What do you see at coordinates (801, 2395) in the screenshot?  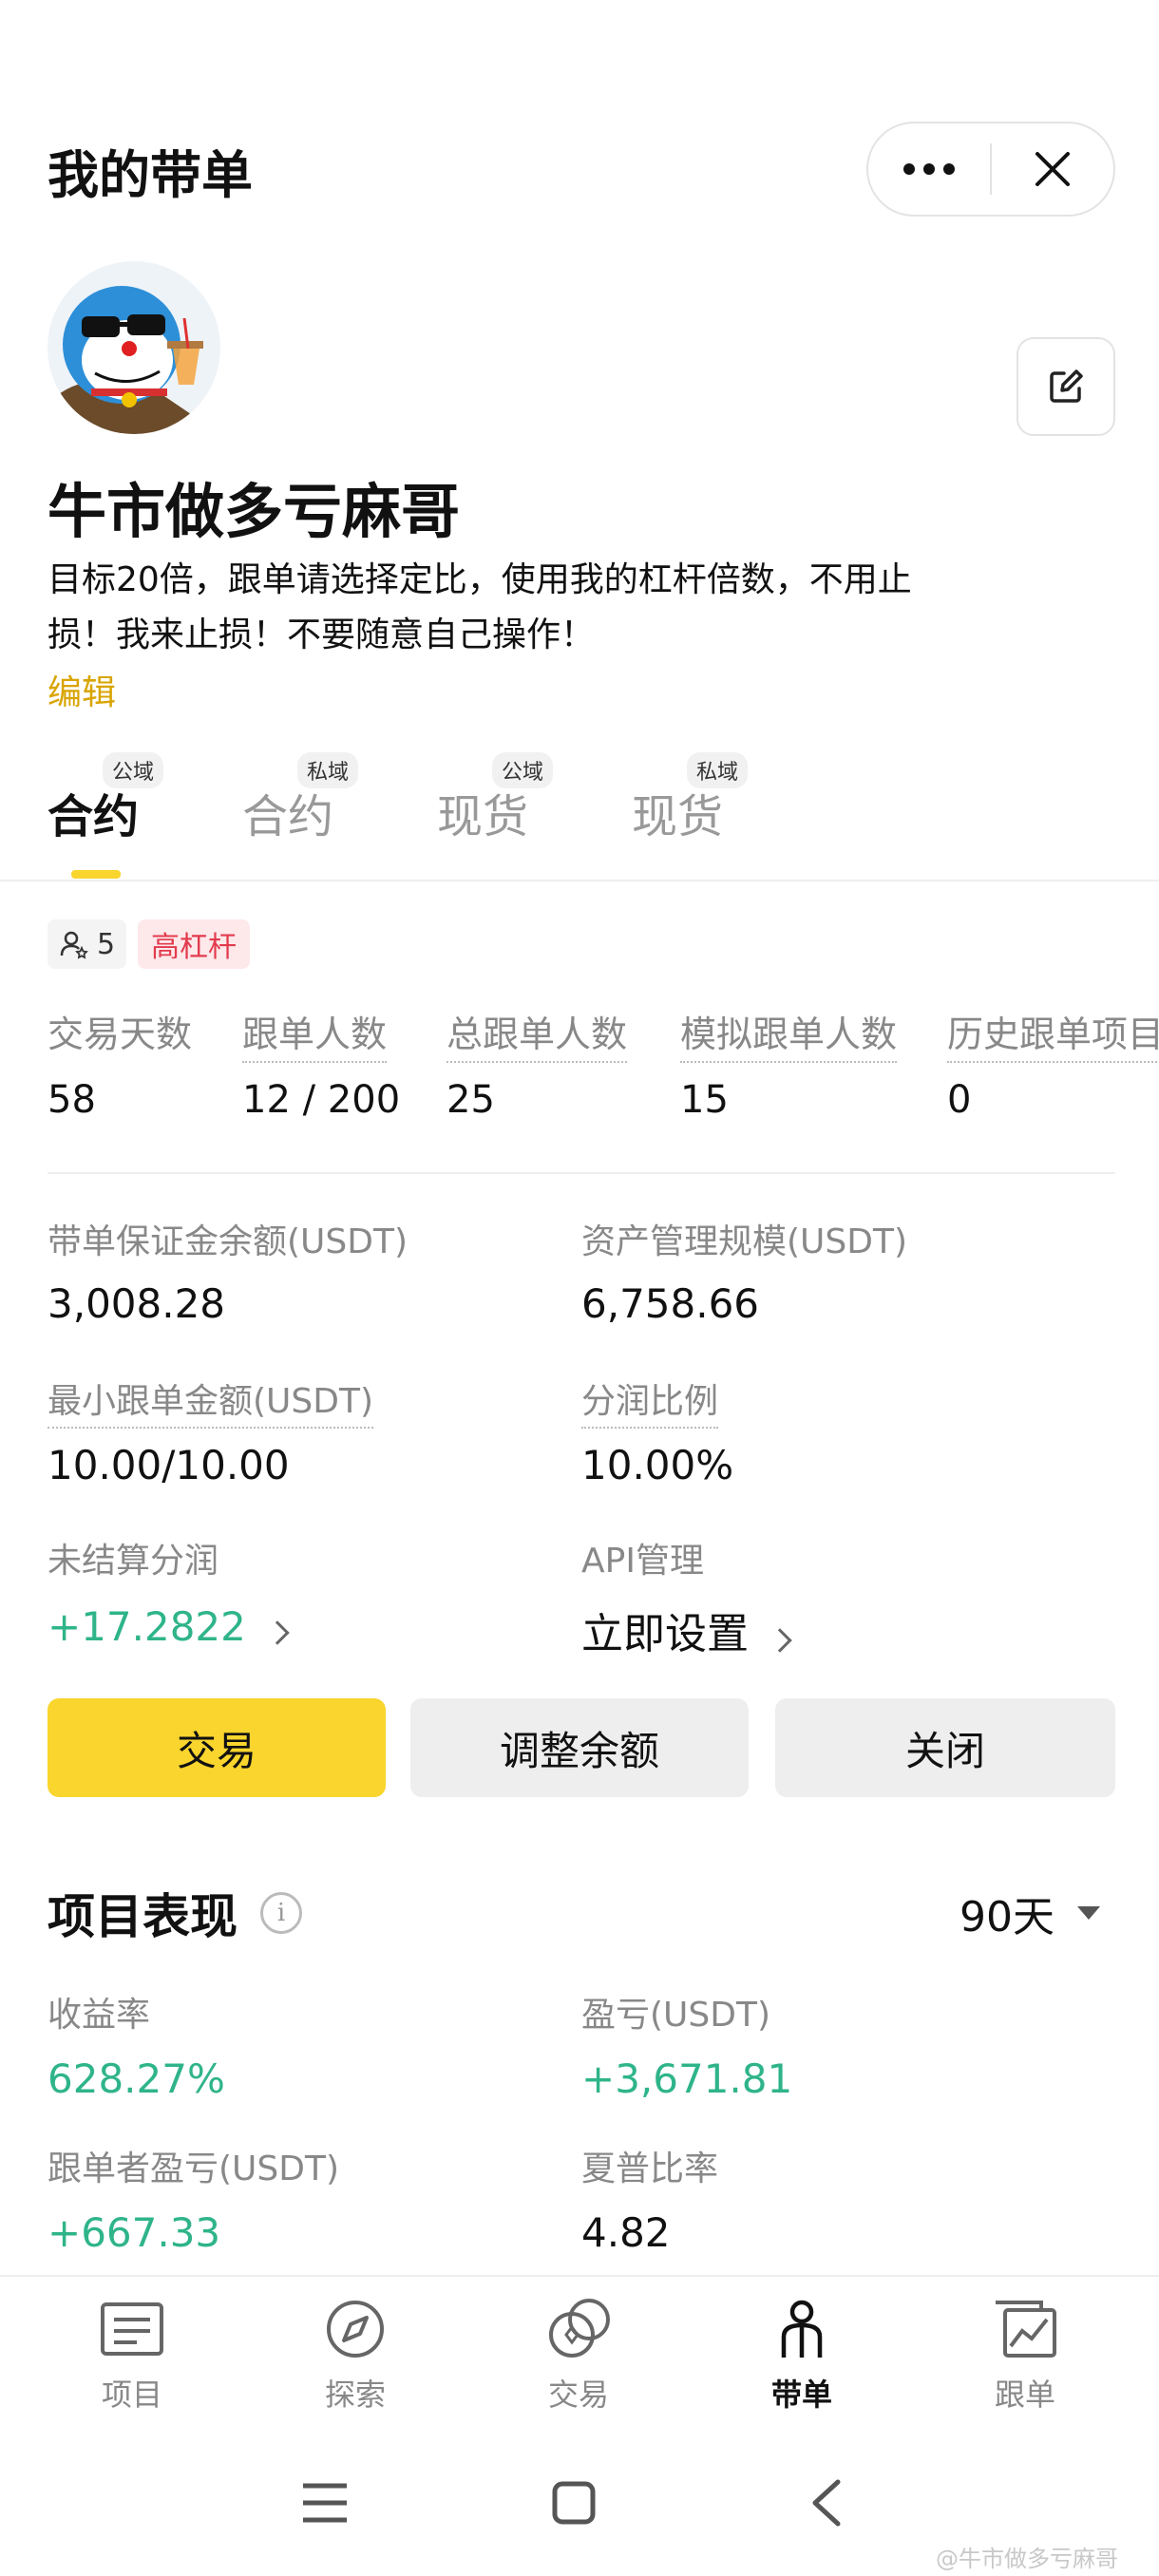 I see `nav-label: 带单` at bounding box center [801, 2395].